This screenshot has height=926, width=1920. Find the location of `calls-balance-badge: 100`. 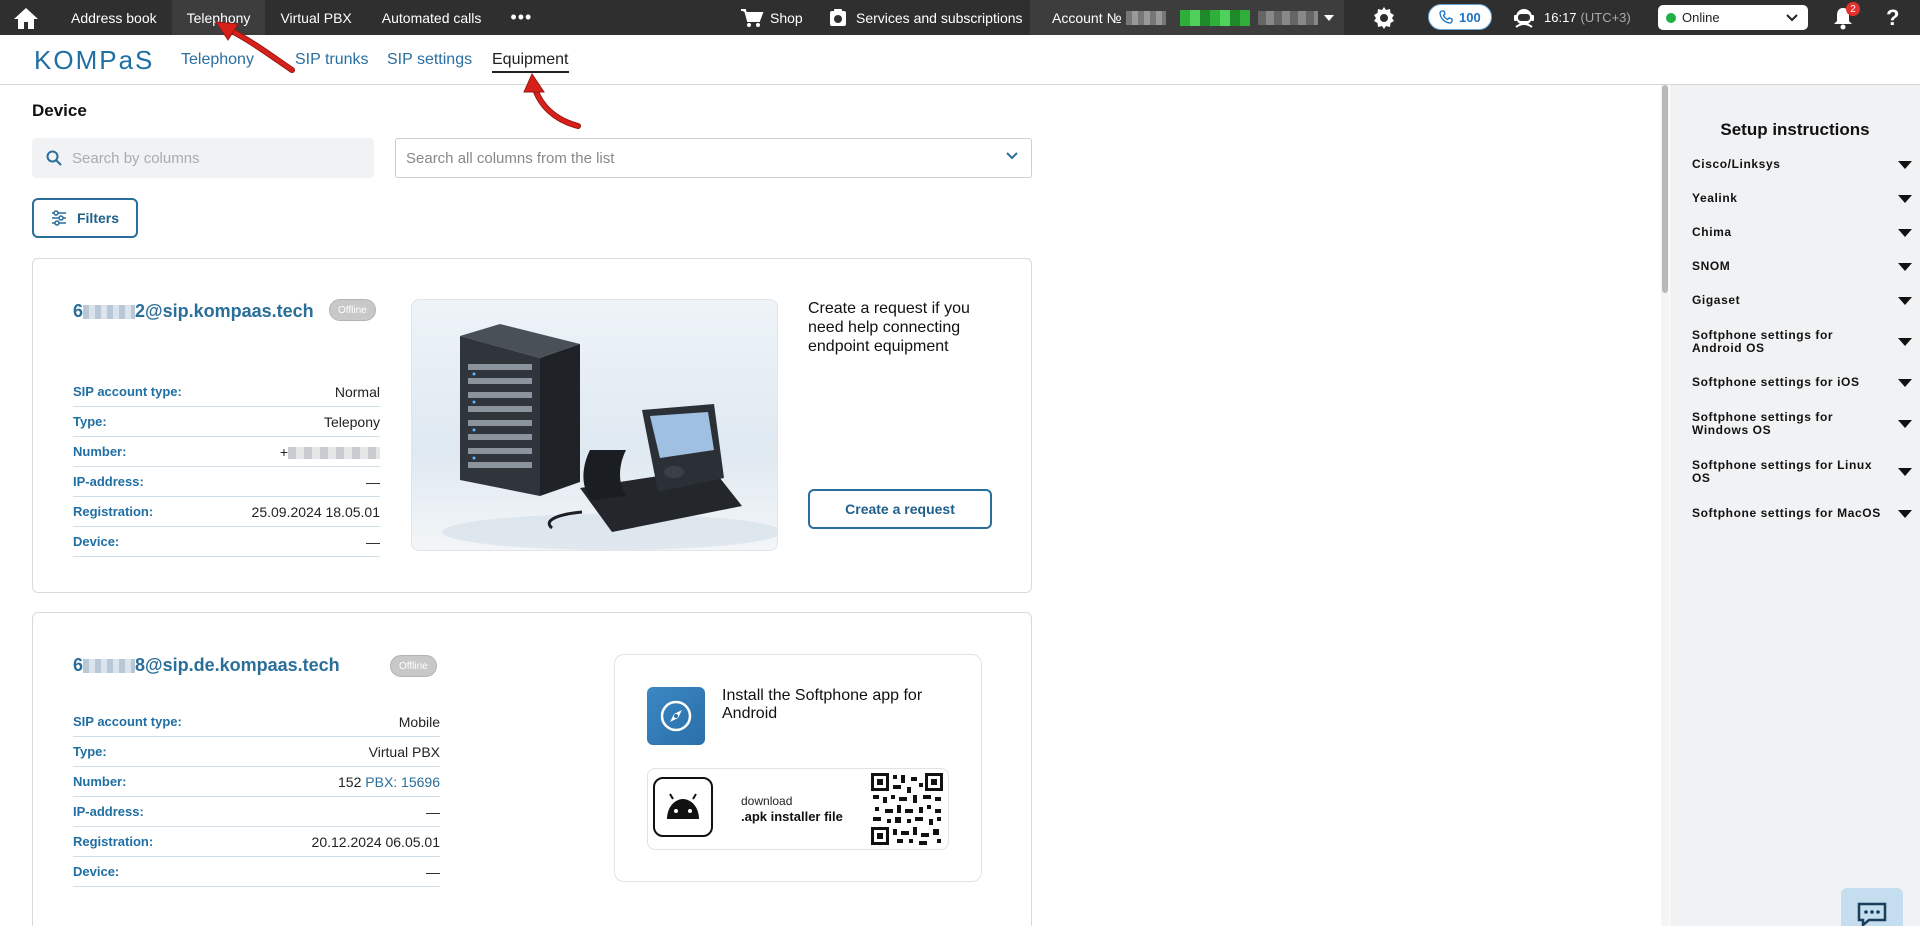

calls-balance-badge: 100 is located at coordinates (1460, 17).